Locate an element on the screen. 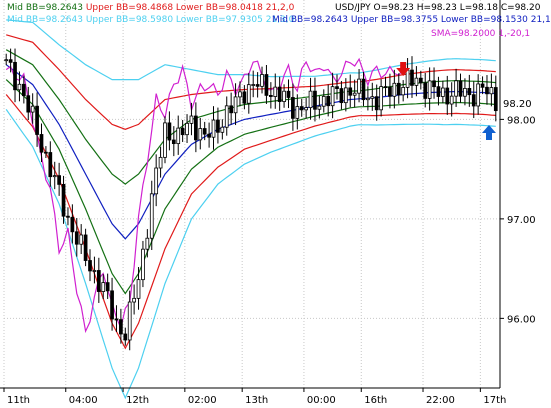  legend-blue-mid: Mid BB=98.2643 is located at coordinates (310, 20).